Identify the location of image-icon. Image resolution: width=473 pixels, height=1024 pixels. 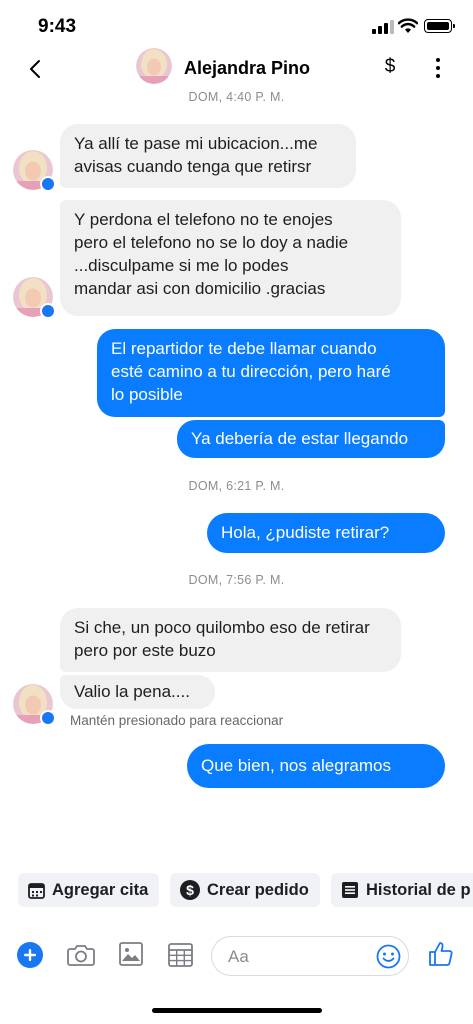
(131, 954).